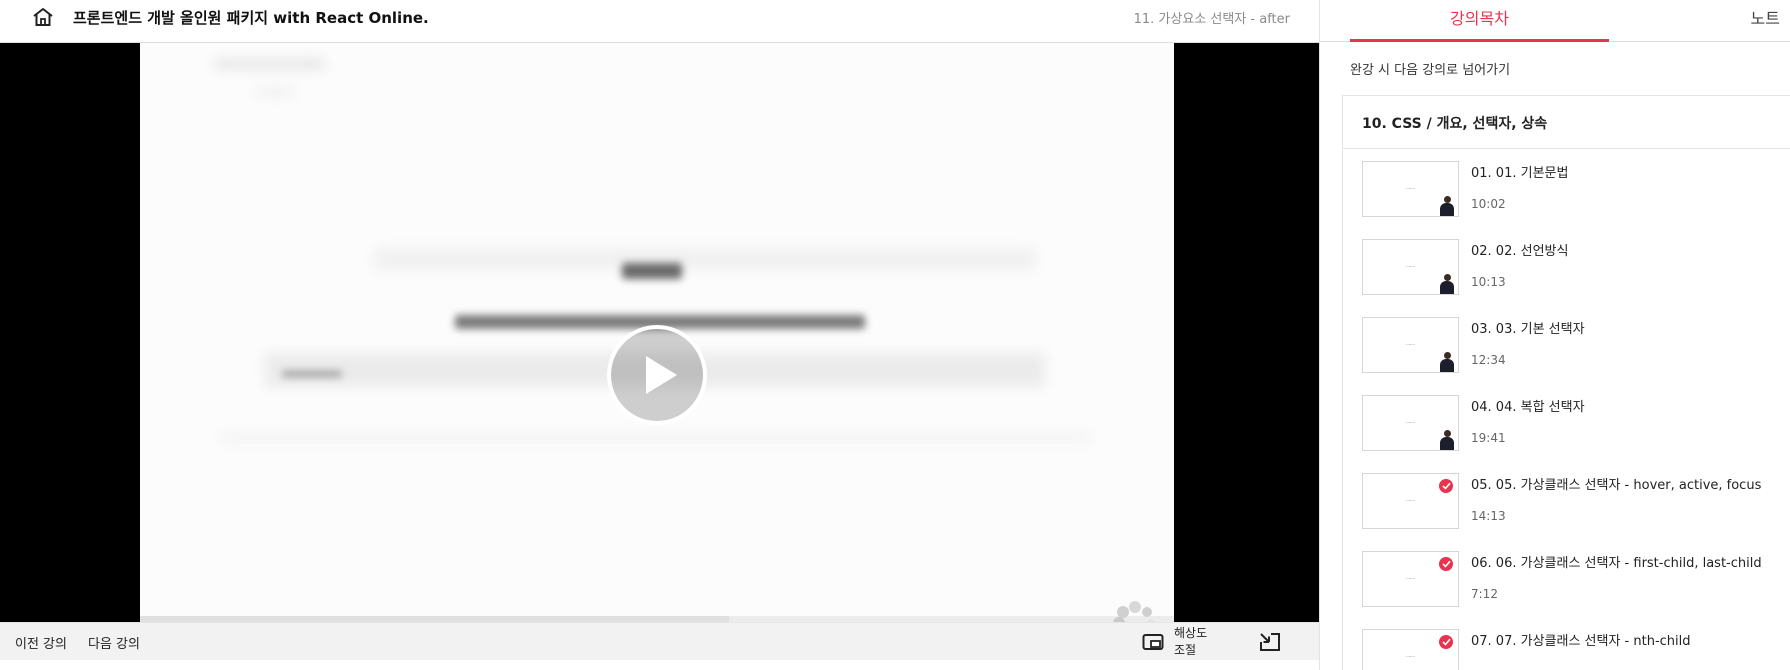 The image size is (1790, 670). Describe the element at coordinates (1566, 122) in the screenshot. I see `section-header: 10. CSS / 개요, 선택자, 상속` at that location.